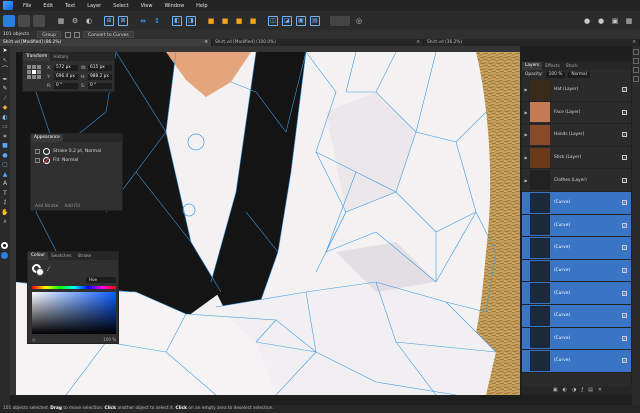  I want to click on opacity-value: 100 %, so click(109, 339).